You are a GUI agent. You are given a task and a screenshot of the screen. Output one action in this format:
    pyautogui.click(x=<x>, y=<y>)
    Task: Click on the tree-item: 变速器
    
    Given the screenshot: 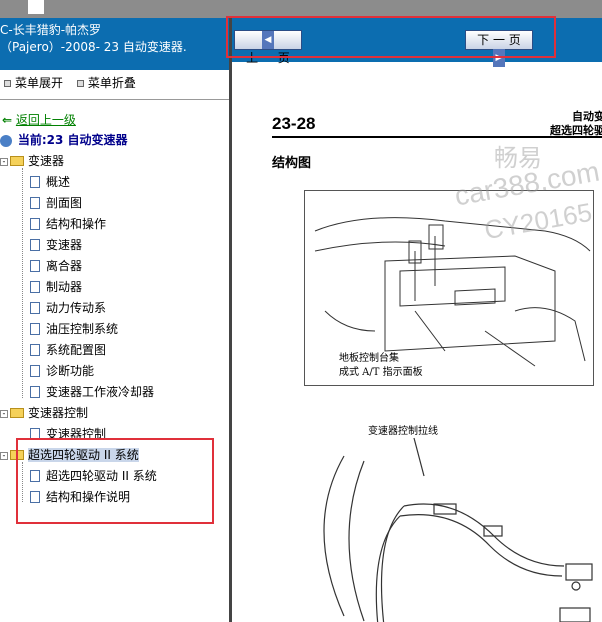 What is the action you would take?
    pyautogui.click(x=56, y=245)
    